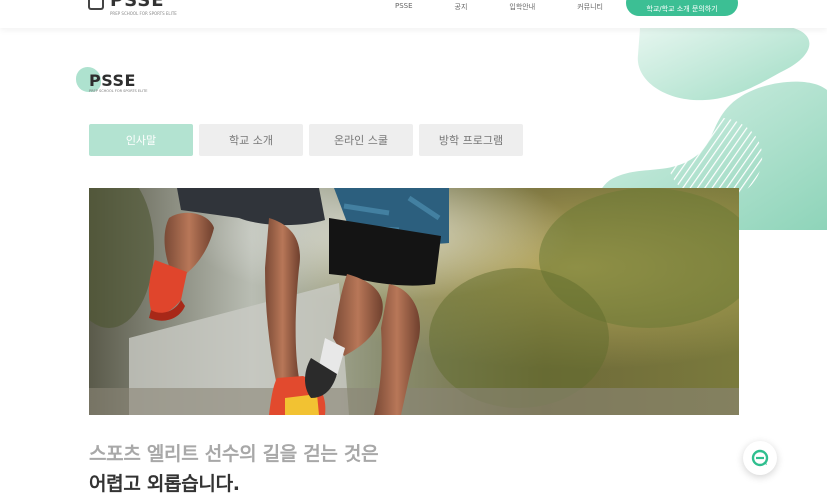  I want to click on chat-bubble-icon, so click(760, 458).